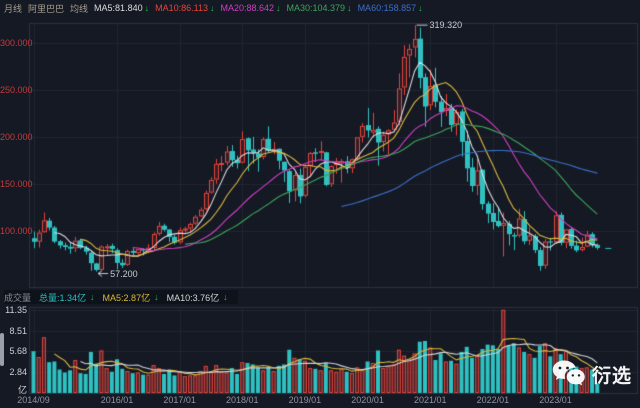 The width and height of the screenshot is (640, 408). Describe the element at coordinates (118, 8) in the screenshot. I see `ma5-readout: MA5:81.840` at that location.